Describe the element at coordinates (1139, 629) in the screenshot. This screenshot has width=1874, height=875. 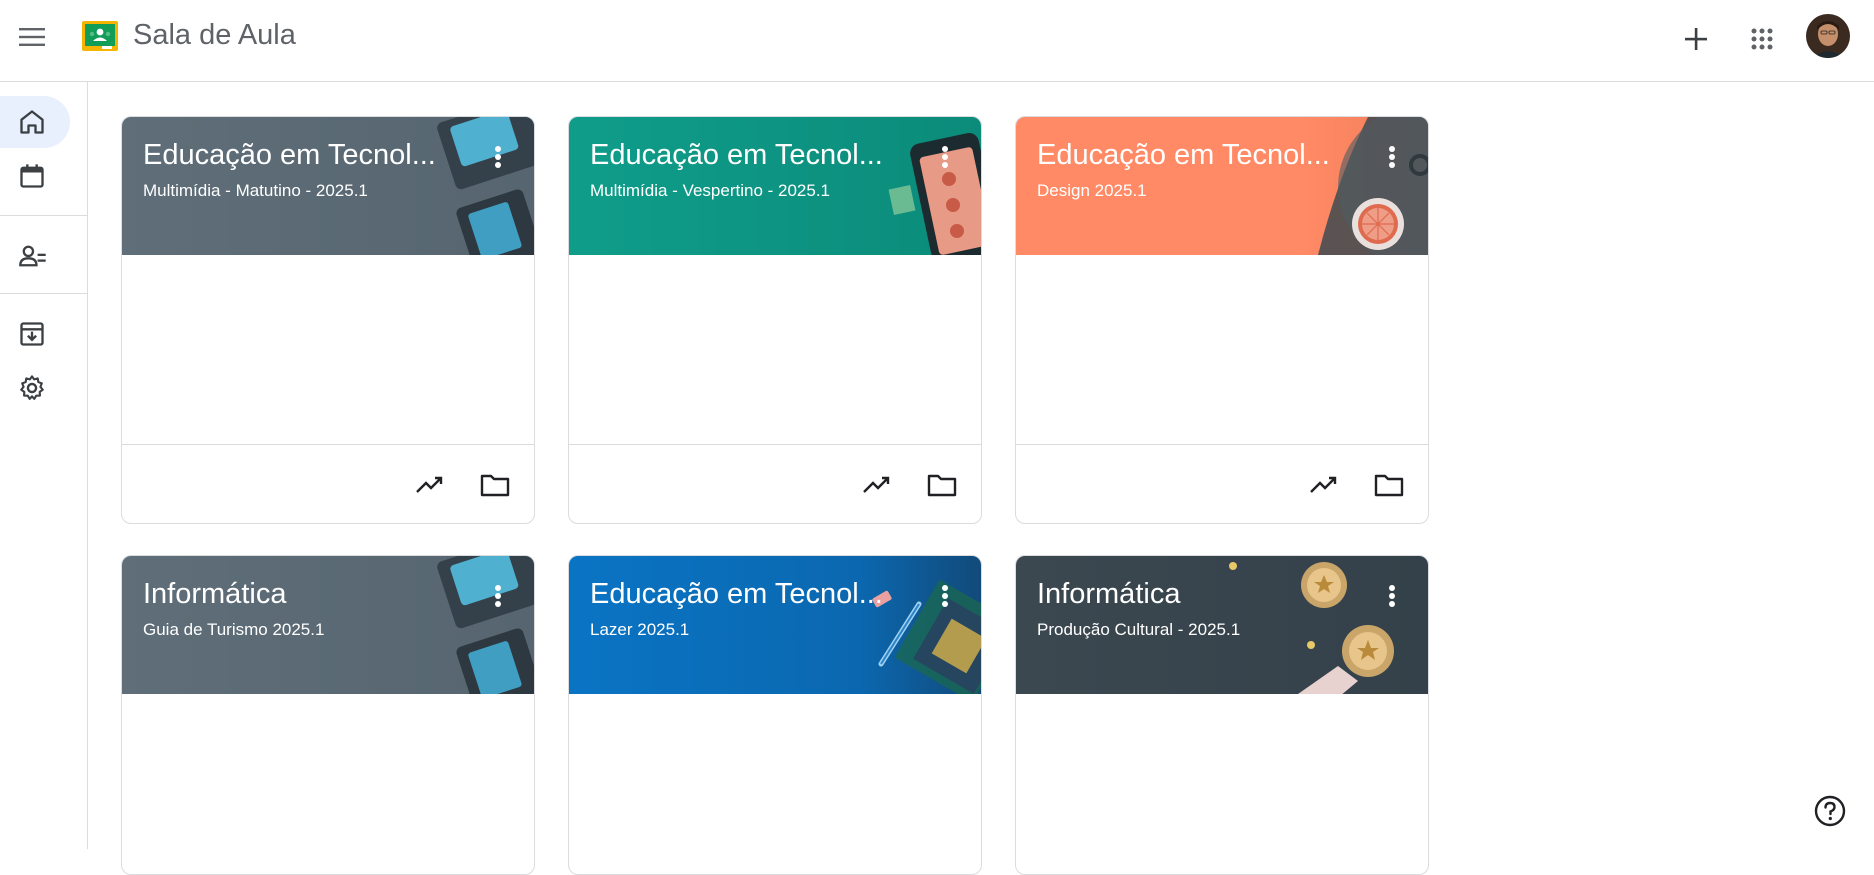
I see `class-section: Produção Cultural - 2025.1` at that location.